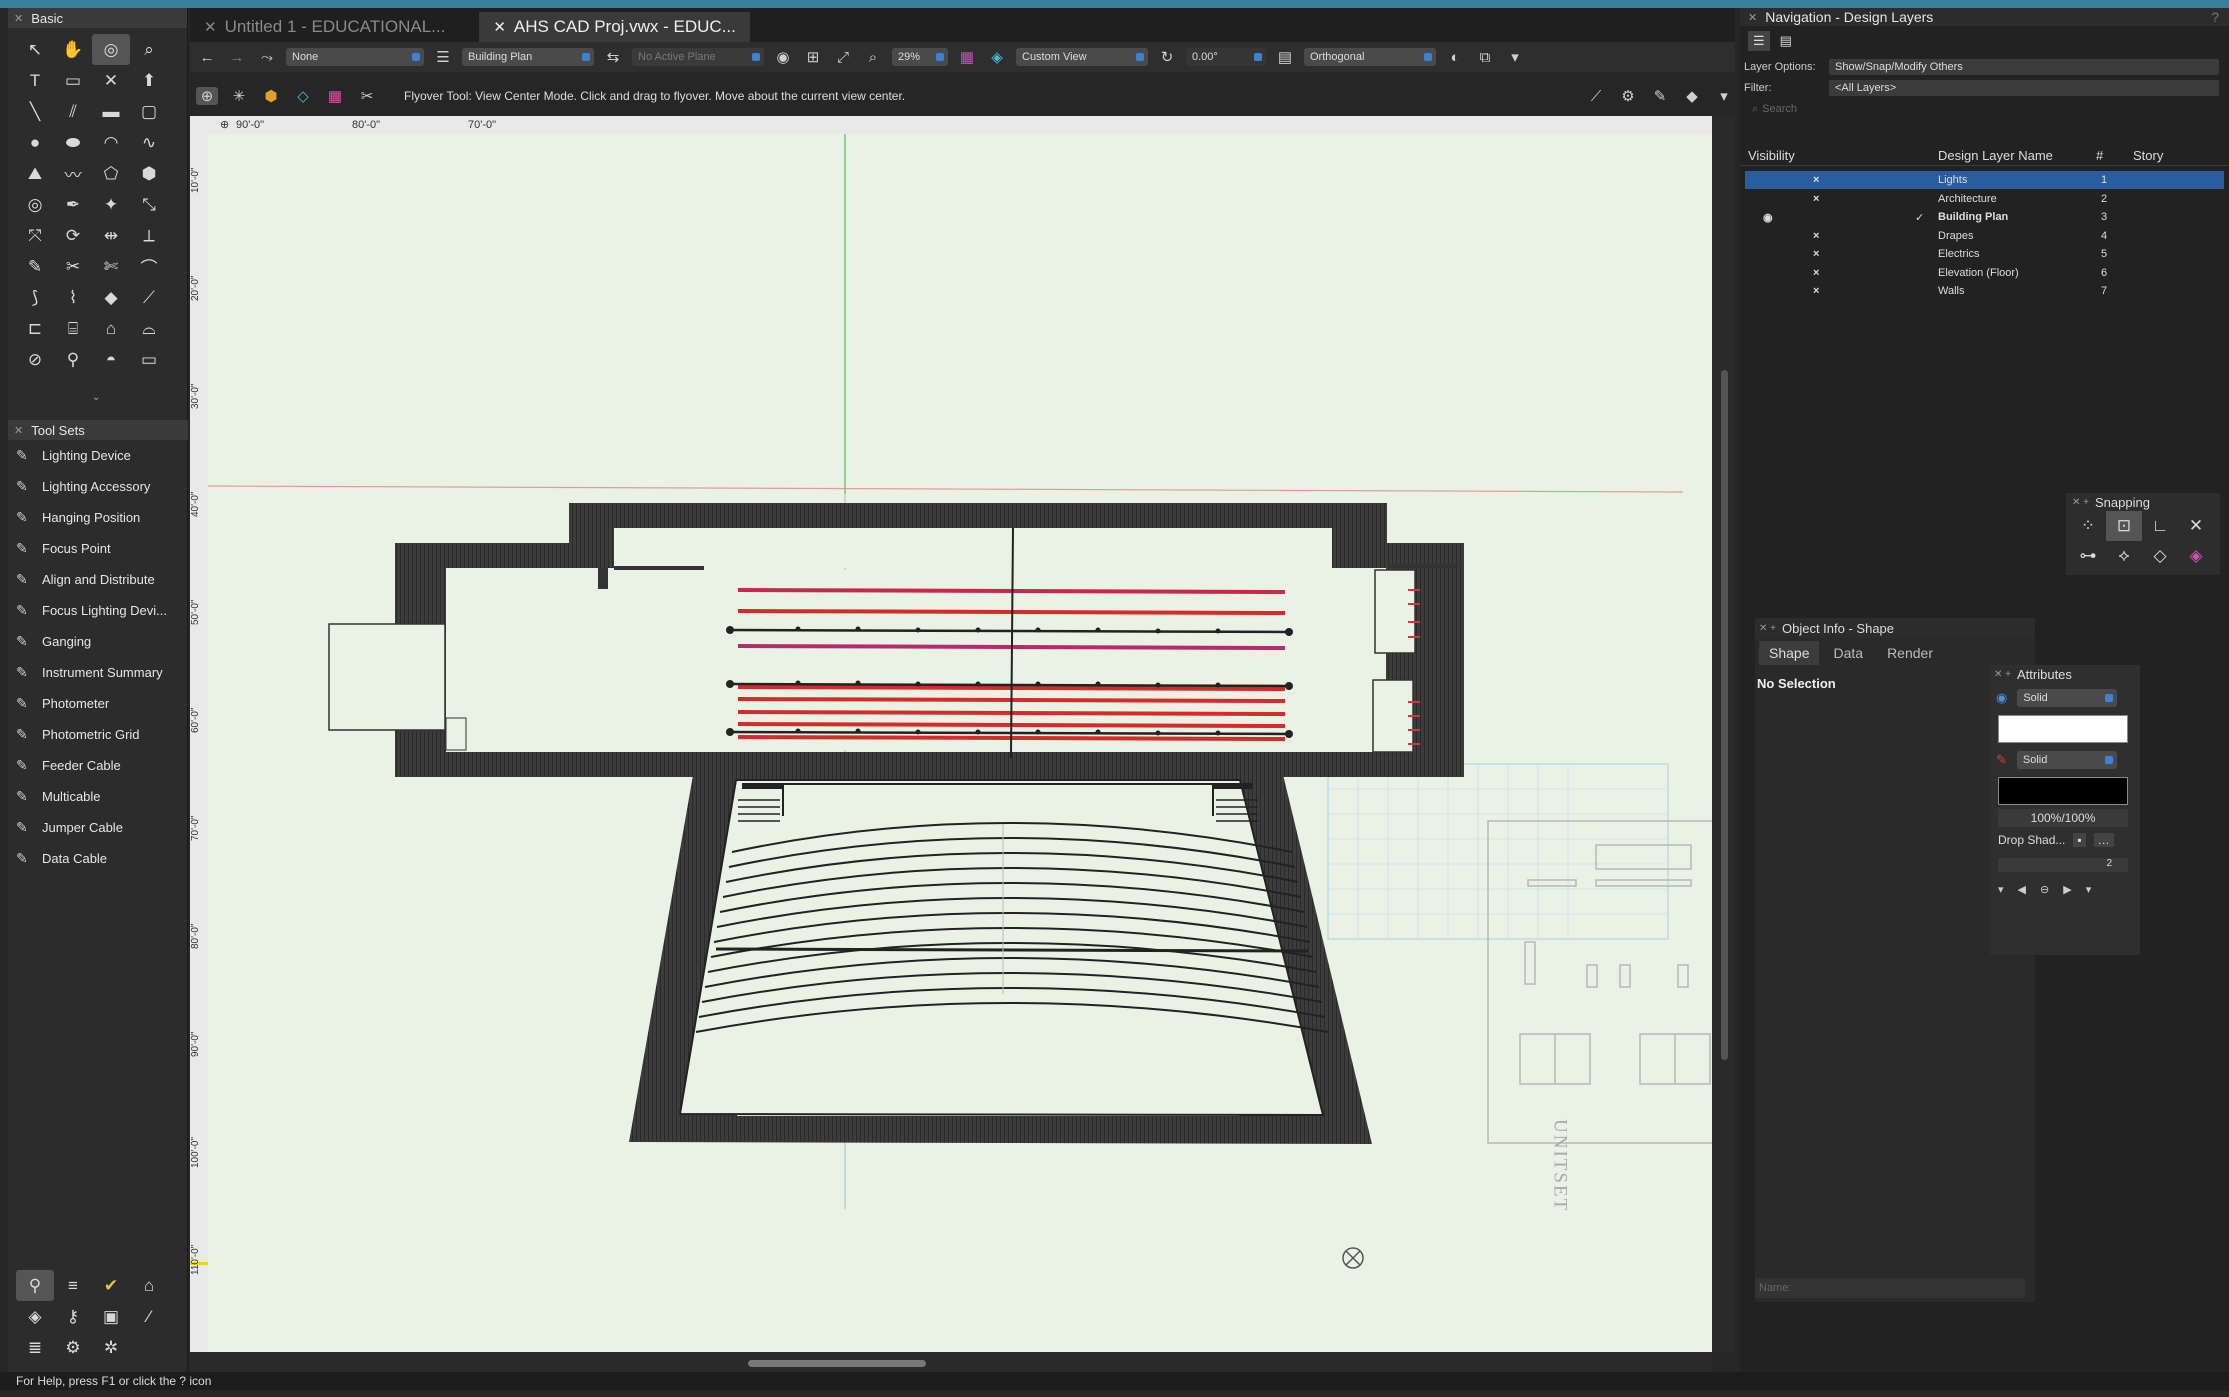  What do you see at coordinates (2099, 155) in the screenshot?
I see `number-column: #` at bounding box center [2099, 155].